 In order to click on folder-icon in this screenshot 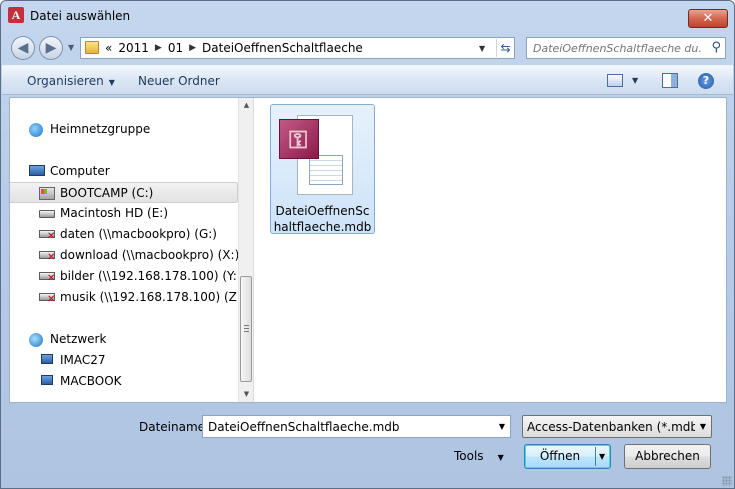, I will do `click(92, 47)`.